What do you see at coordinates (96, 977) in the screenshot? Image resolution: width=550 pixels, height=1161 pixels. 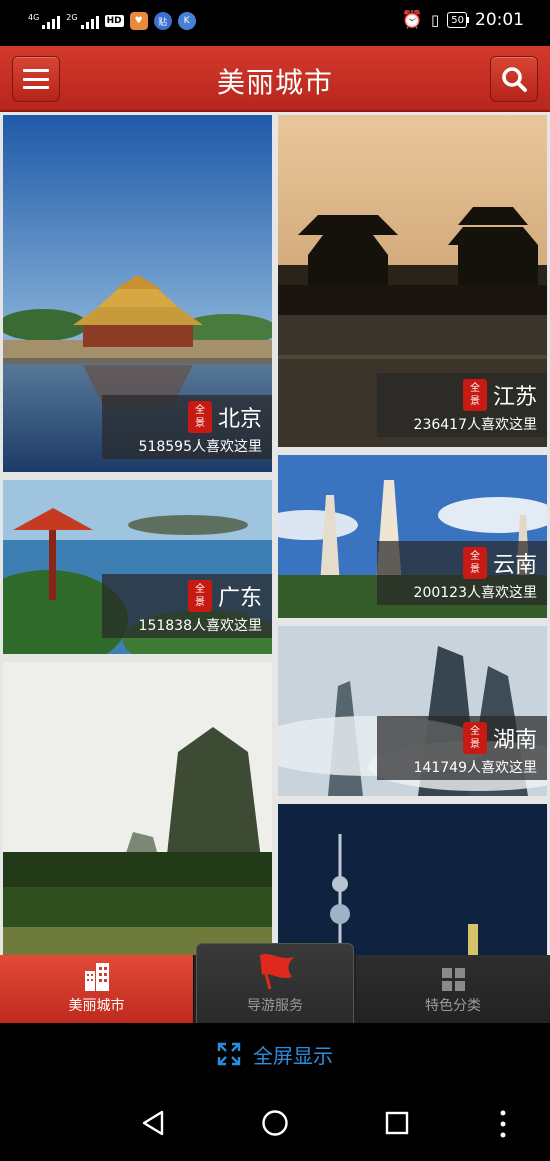 I see `building-icon` at bounding box center [96, 977].